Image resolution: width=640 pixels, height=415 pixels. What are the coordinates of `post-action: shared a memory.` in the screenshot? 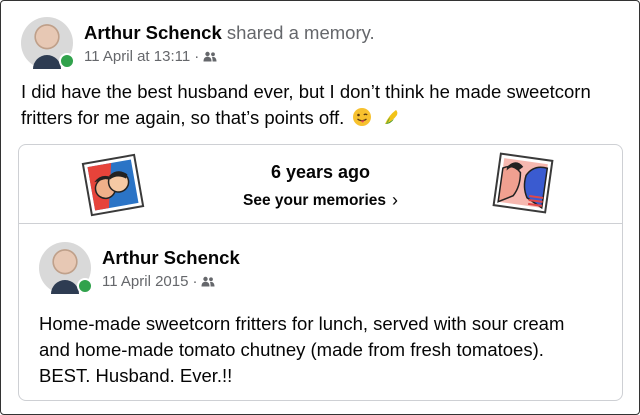 It's located at (300, 32).